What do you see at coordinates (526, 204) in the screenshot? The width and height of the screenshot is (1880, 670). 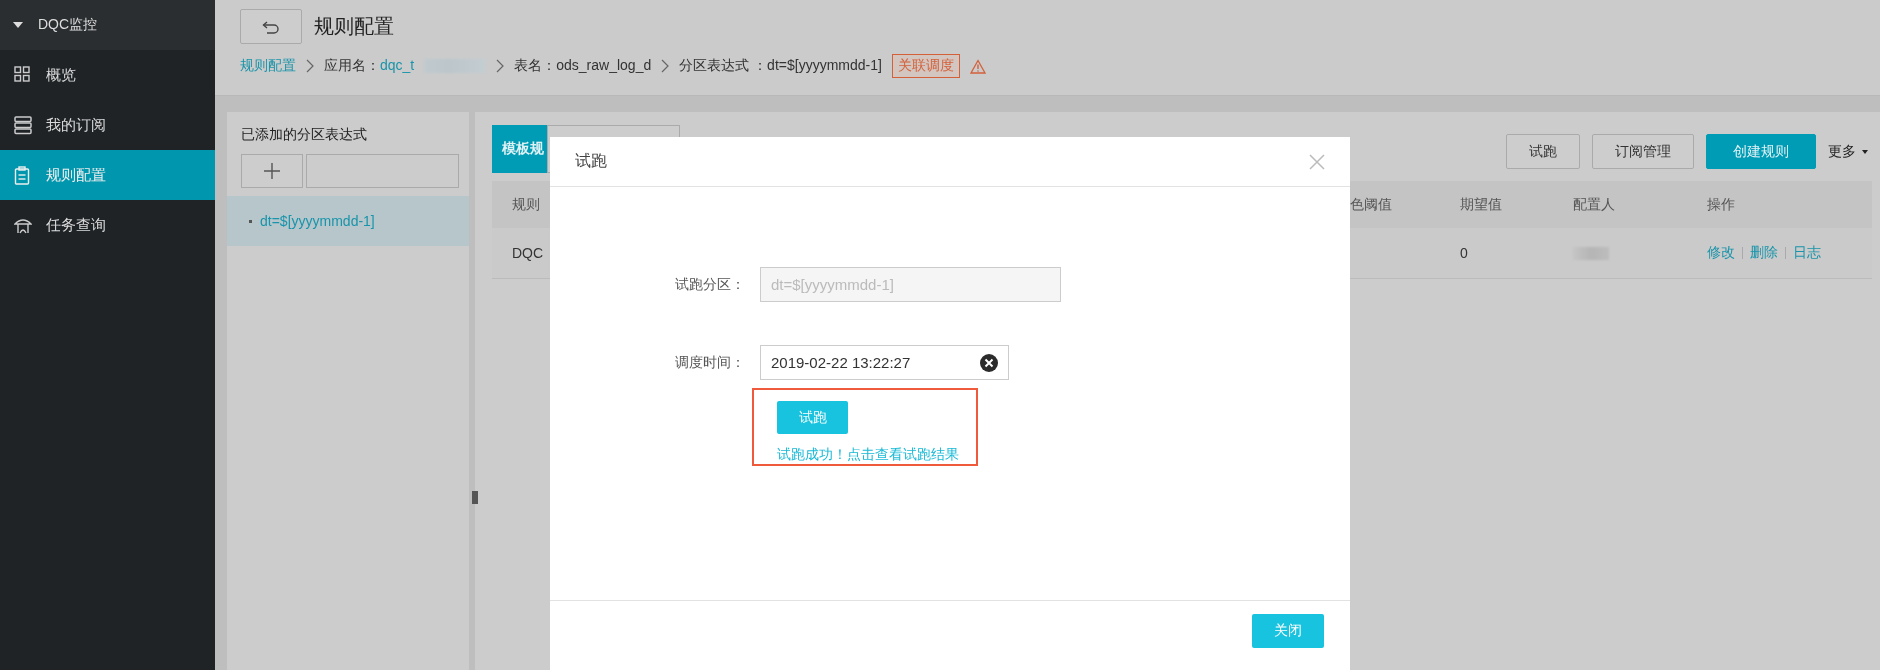 I see `column-header: 规则` at bounding box center [526, 204].